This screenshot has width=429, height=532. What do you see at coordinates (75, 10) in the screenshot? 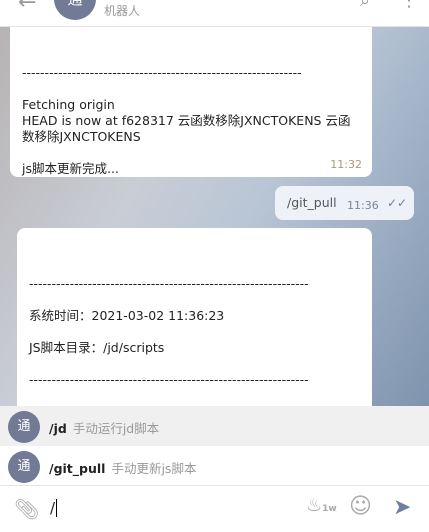
I see `avatar: 通` at bounding box center [75, 10].